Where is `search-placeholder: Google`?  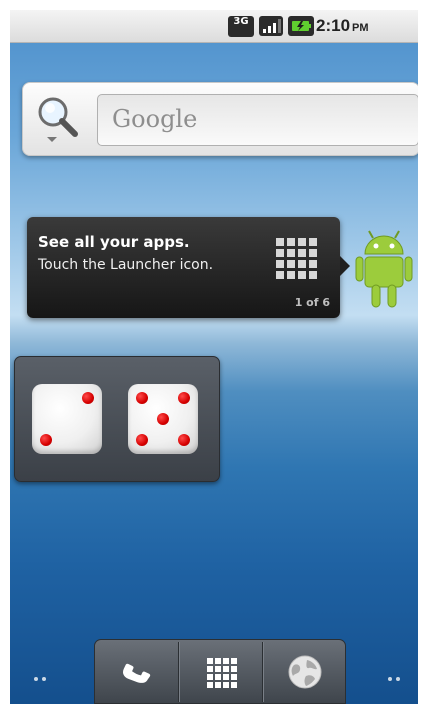 search-placeholder: Google is located at coordinates (155, 119).